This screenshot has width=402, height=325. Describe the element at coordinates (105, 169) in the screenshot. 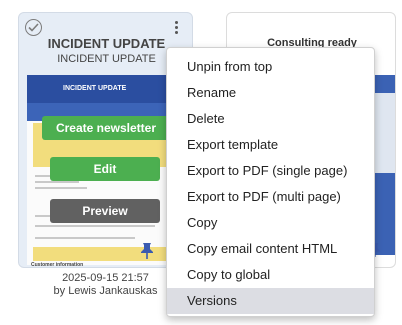

I see `edit-button: Edit` at that location.